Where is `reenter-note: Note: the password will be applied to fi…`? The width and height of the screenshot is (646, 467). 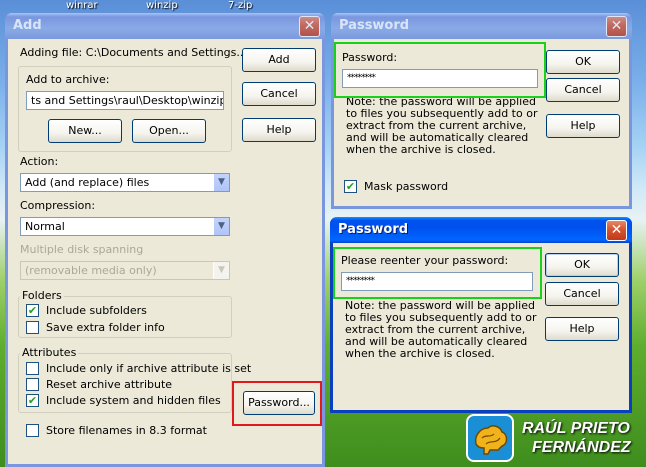 reenter-note: Note: the password will be applied to fi… is located at coordinates (441, 329).